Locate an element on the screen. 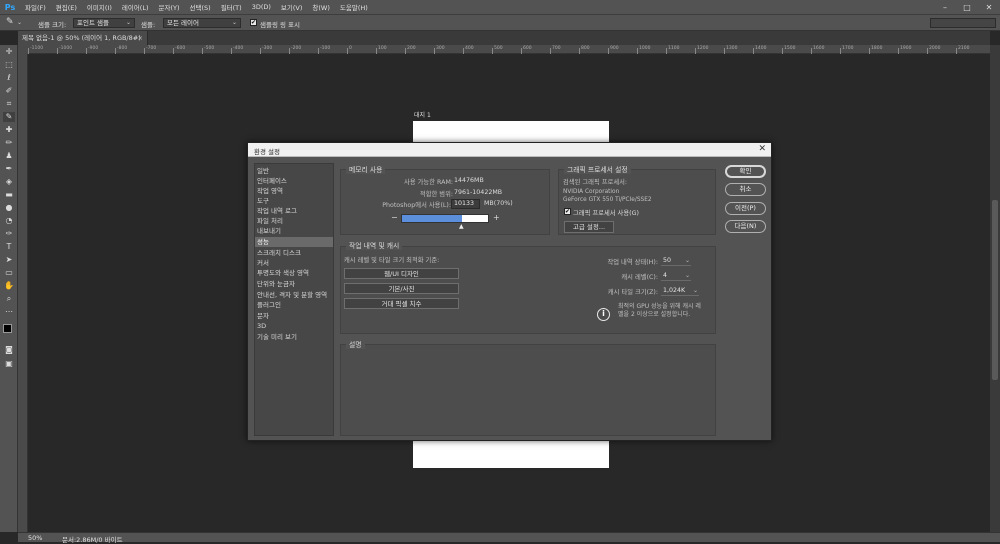 The height and width of the screenshot is (544, 1000). dialog-title: 환경 설정 is located at coordinates (267, 152).